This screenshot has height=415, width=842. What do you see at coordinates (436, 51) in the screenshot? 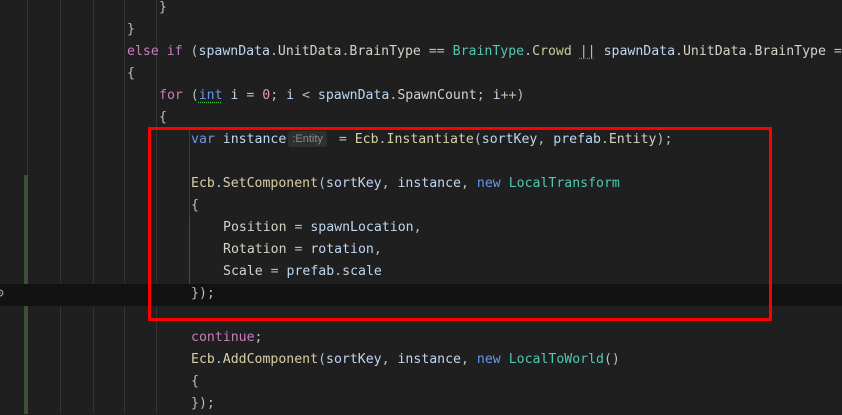
I see `code-token: ==` at bounding box center [436, 51].